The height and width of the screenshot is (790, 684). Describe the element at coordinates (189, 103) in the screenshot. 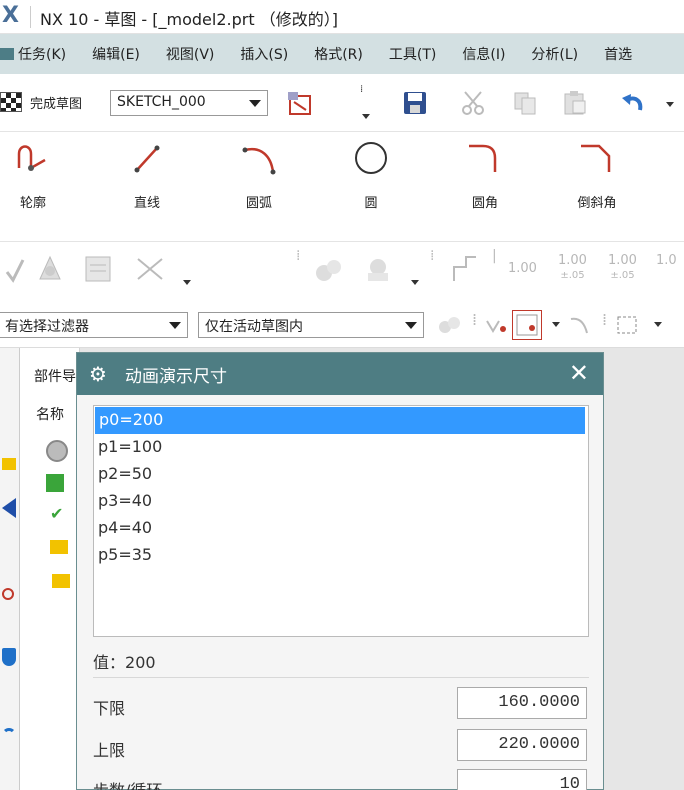

I see `sketch-name-dropdown: SKETCH_000` at that location.